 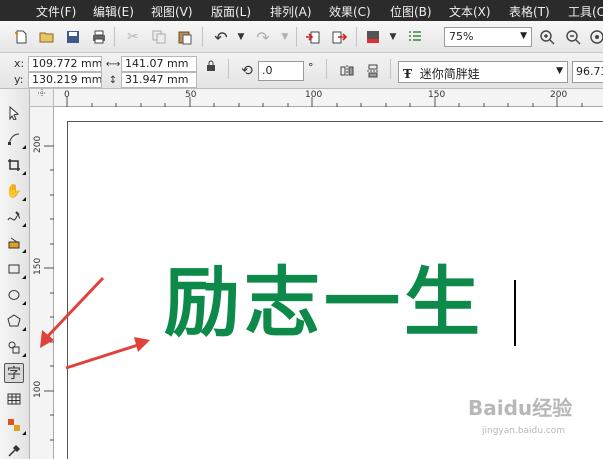 What do you see at coordinates (15, 191) in the screenshot?
I see `pan-hand-icon: ✋` at bounding box center [15, 191].